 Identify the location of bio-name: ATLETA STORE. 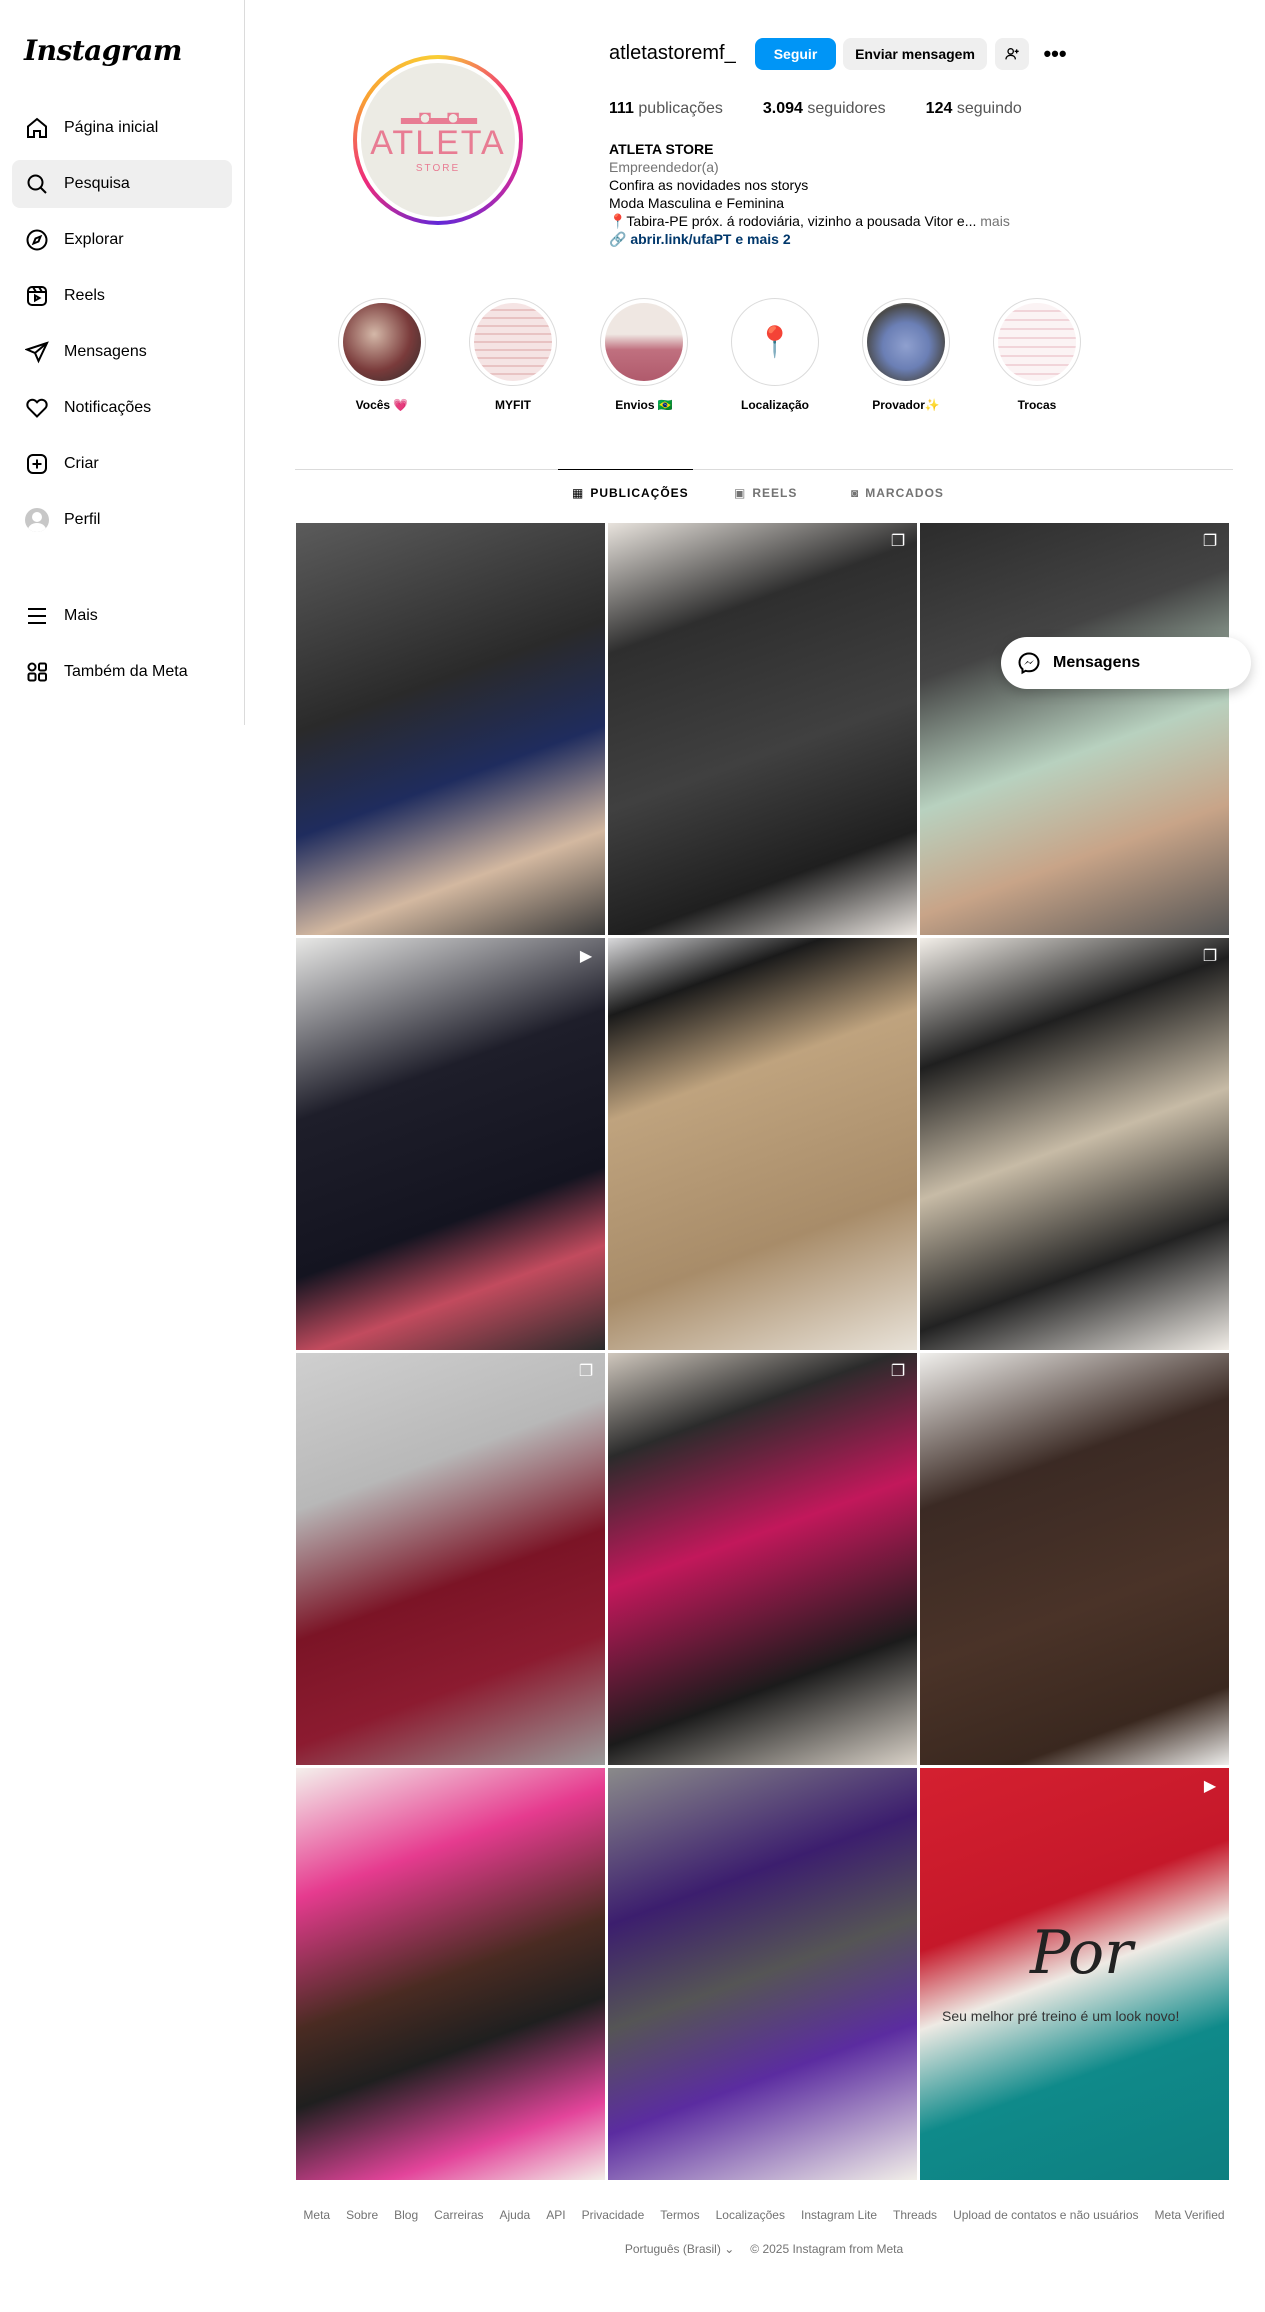
(661, 149).